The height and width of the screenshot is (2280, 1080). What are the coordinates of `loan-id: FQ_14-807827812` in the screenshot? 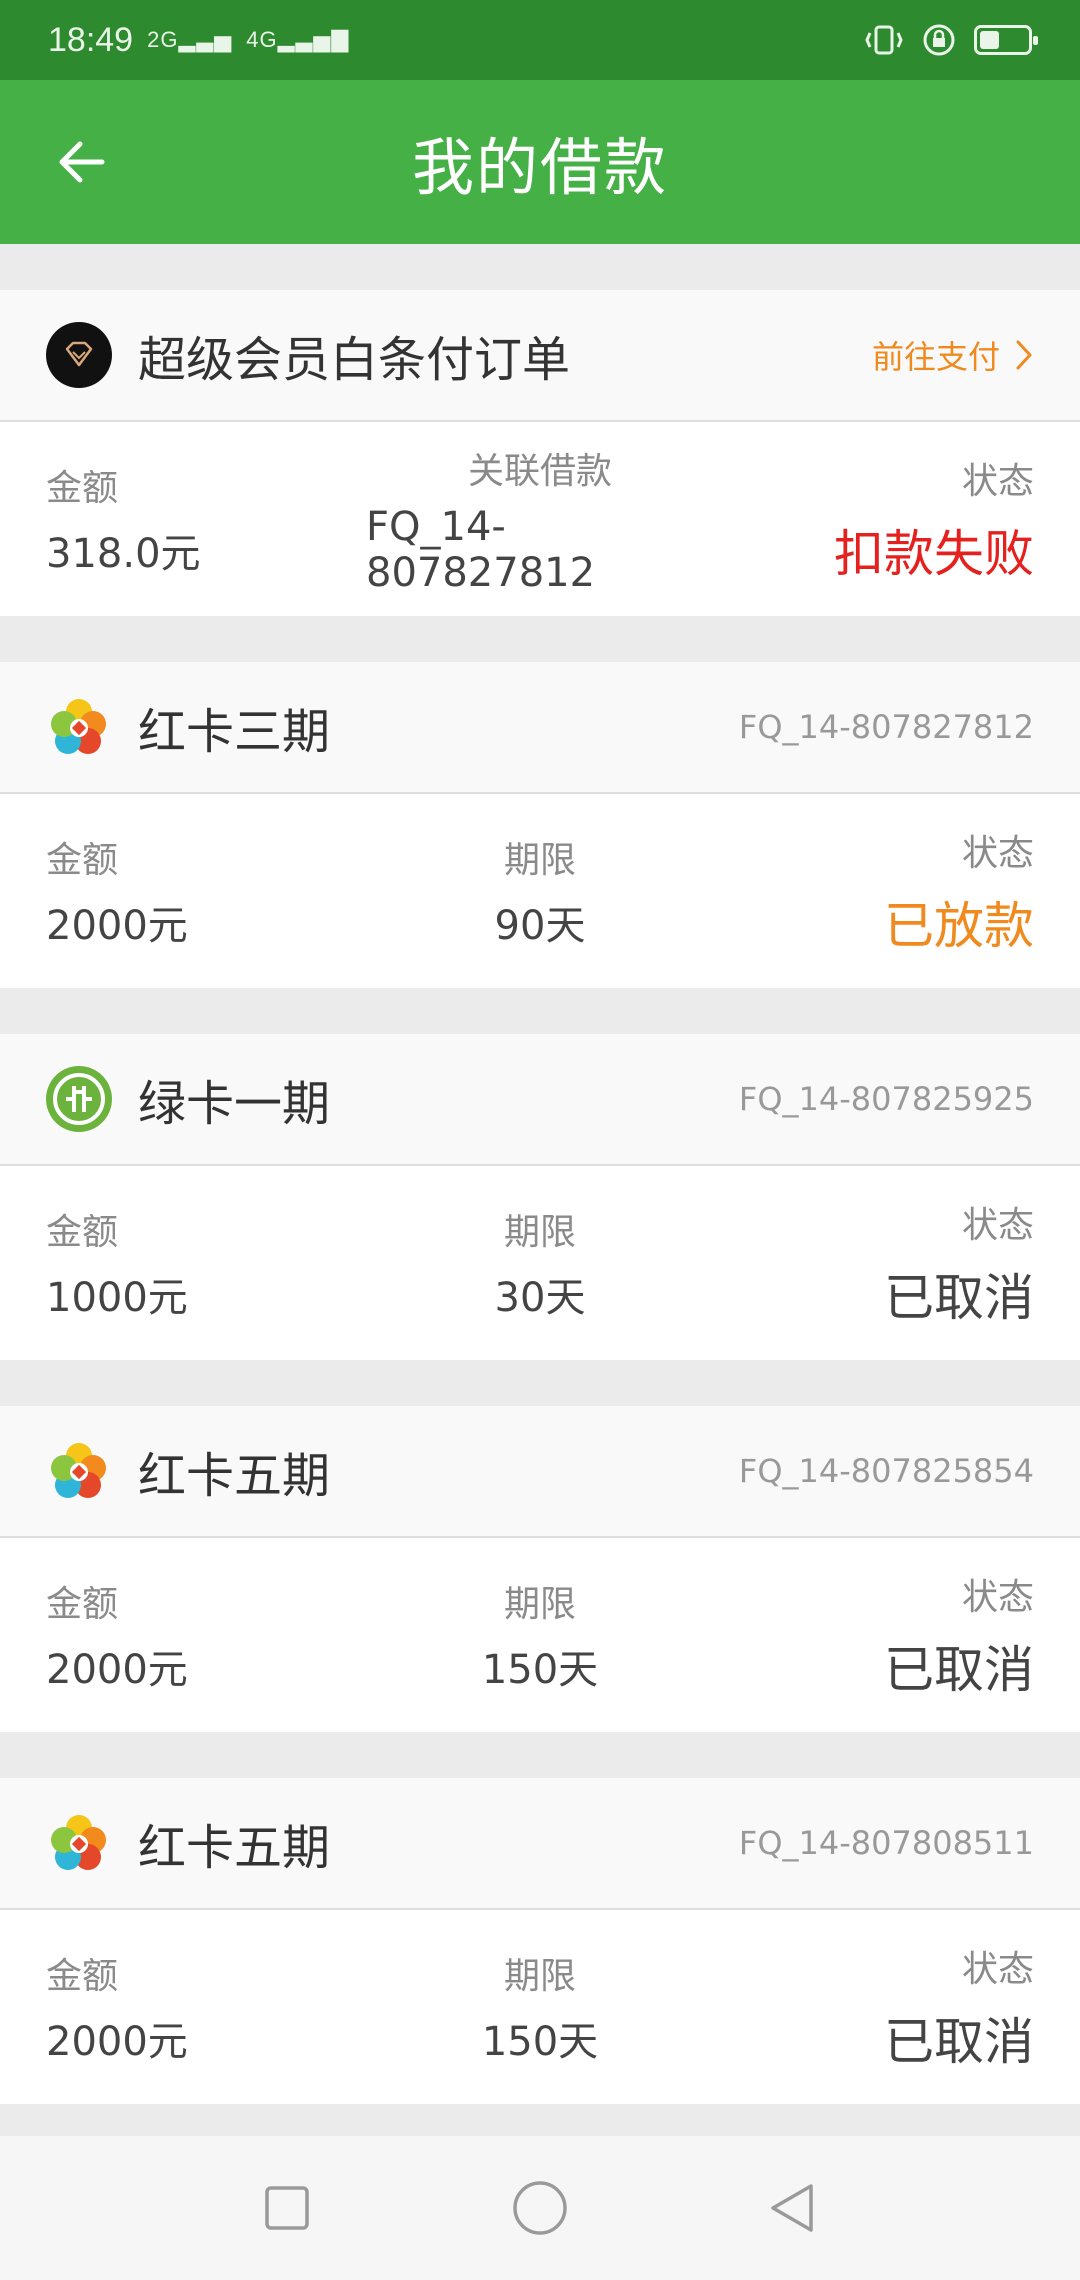 It's located at (886, 727).